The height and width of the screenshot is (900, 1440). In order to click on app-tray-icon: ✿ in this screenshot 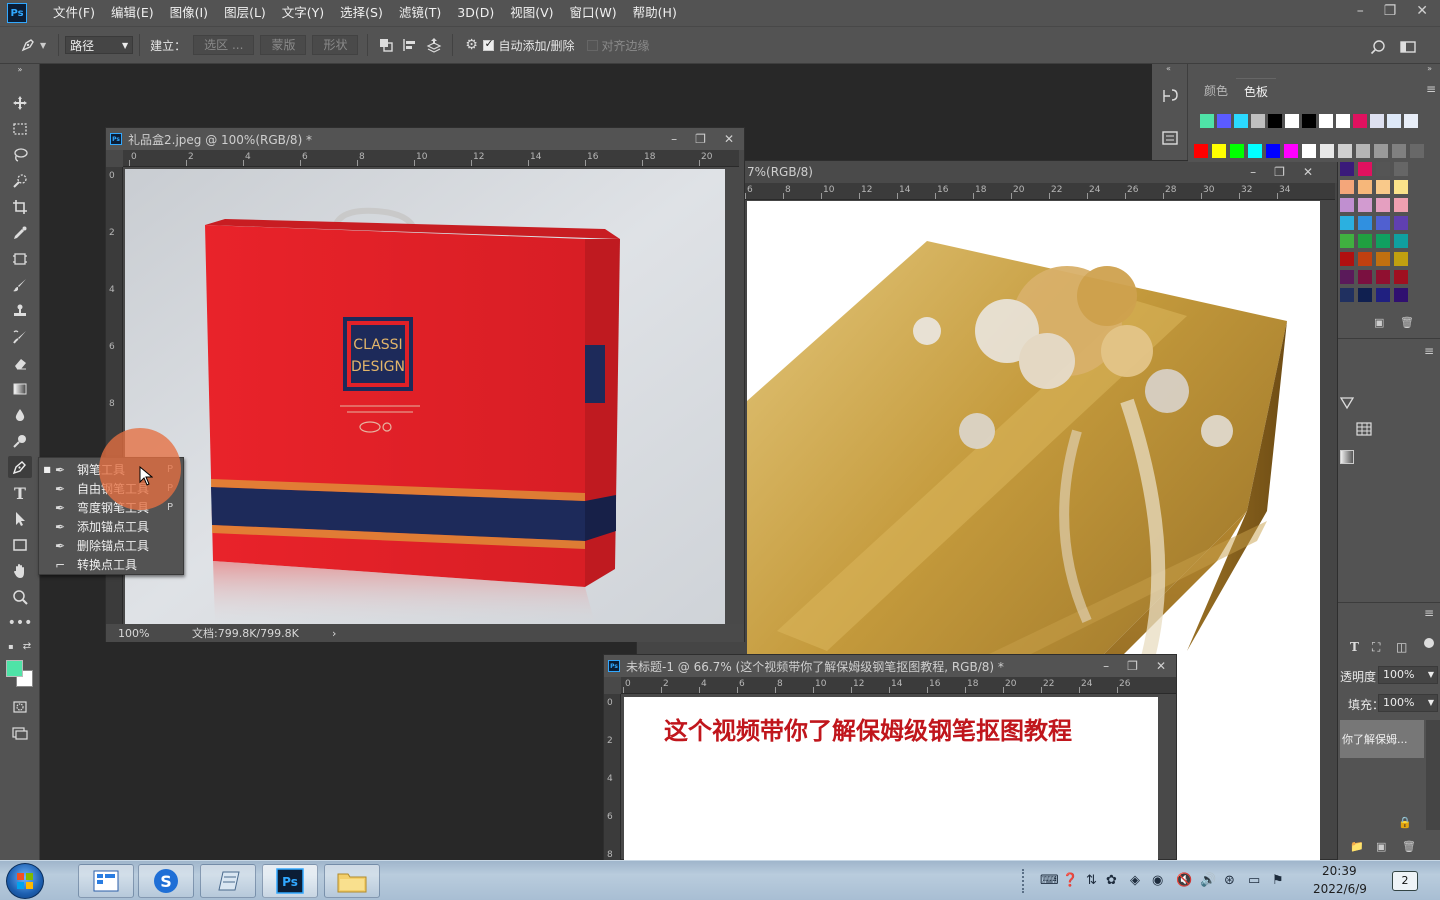, I will do `click(1111, 880)`.